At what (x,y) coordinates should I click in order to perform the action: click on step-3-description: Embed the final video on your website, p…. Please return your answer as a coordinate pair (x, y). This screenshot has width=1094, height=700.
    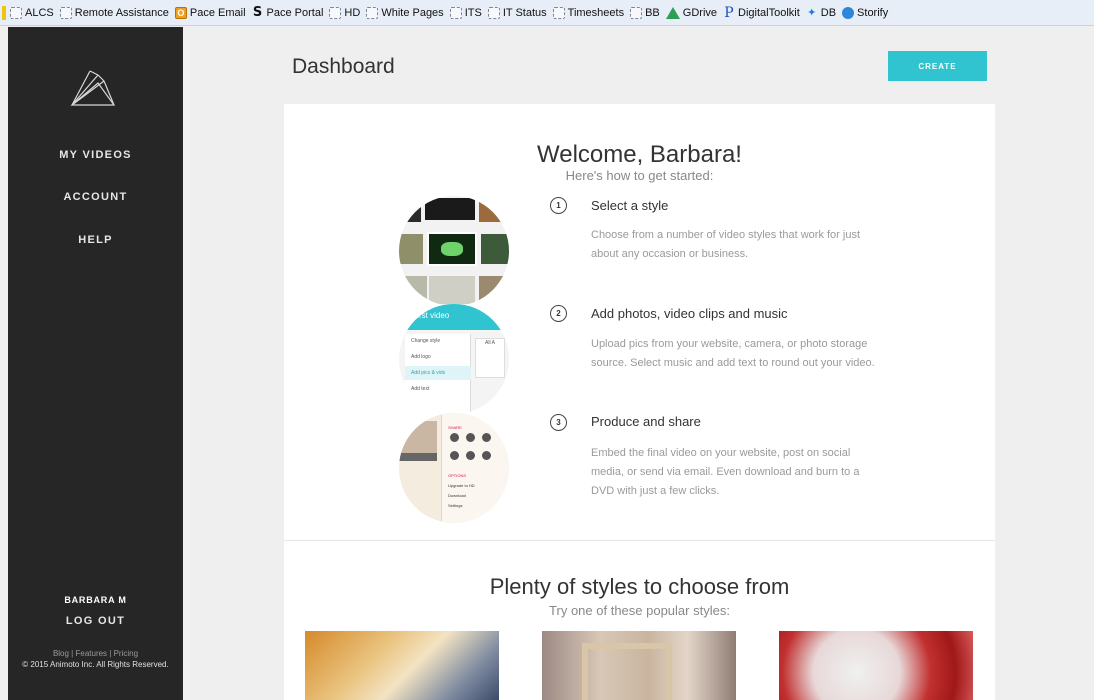
    Looking at the image, I should click on (725, 472).